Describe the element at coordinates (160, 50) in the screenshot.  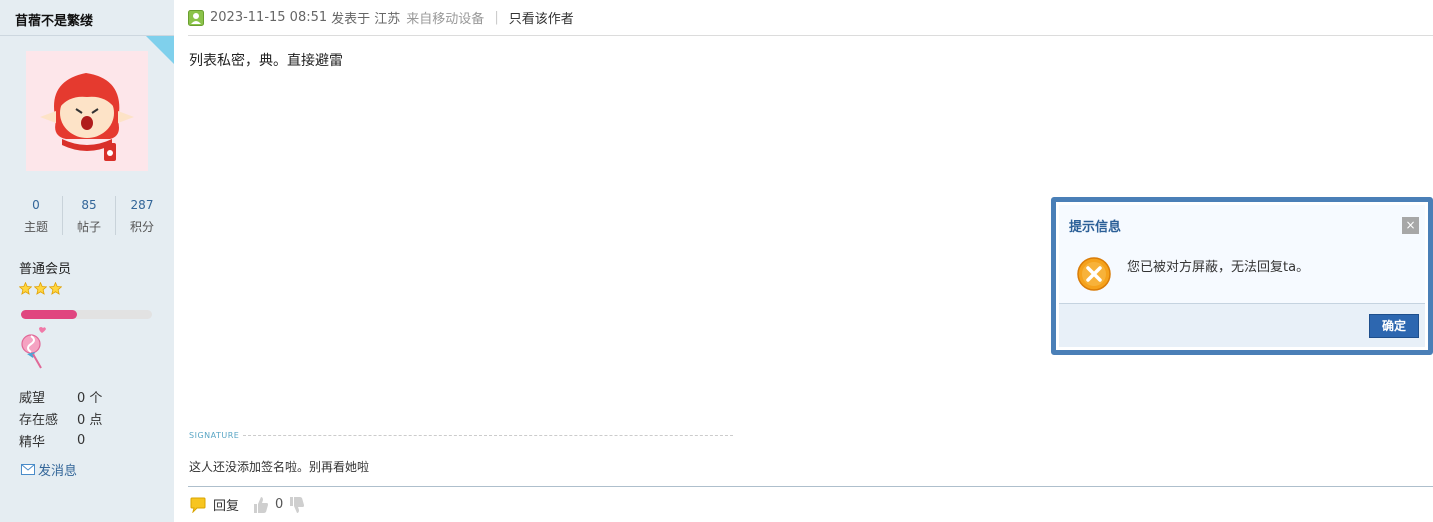
I see `corner-badge-icon` at that location.